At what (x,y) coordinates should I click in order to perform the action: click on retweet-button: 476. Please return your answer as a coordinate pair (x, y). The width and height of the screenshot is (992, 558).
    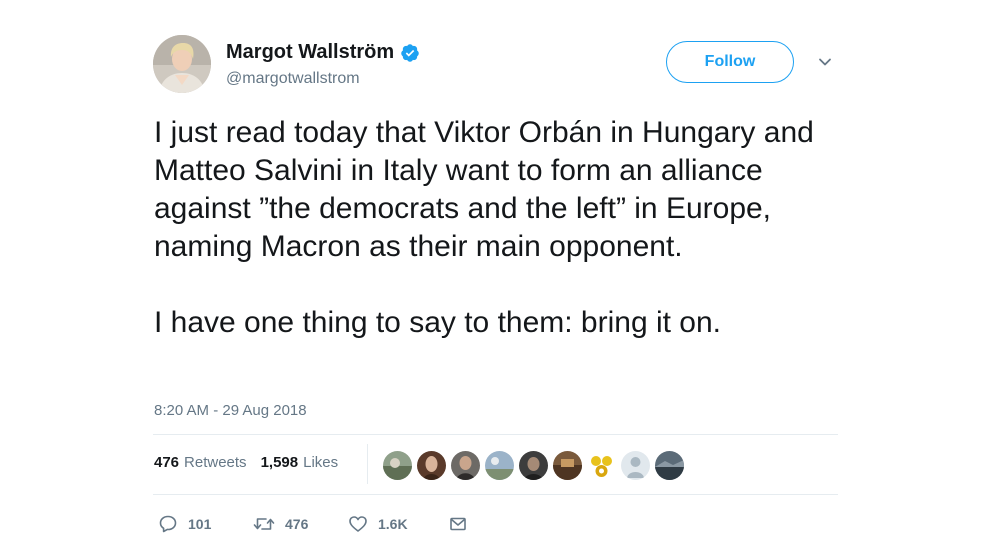
    Looking at the image, I should click on (300, 524).